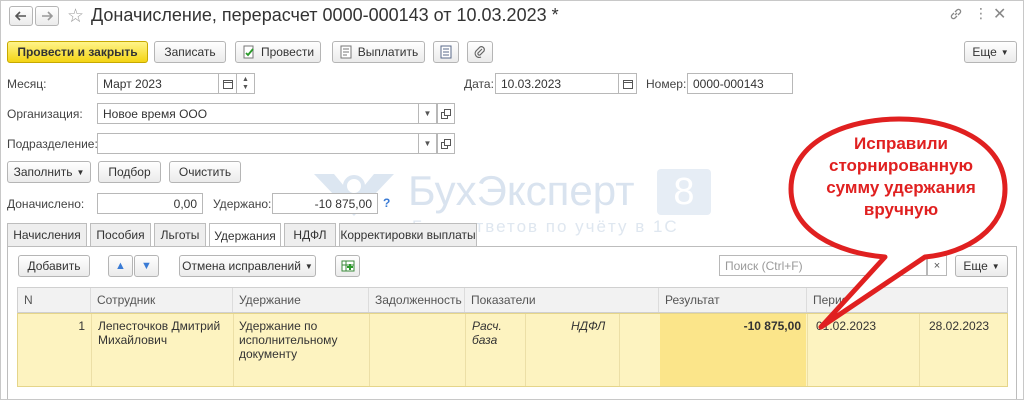 The width and height of the screenshot is (1024, 400). I want to click on add-rows-grid-button, so click(347, 266).